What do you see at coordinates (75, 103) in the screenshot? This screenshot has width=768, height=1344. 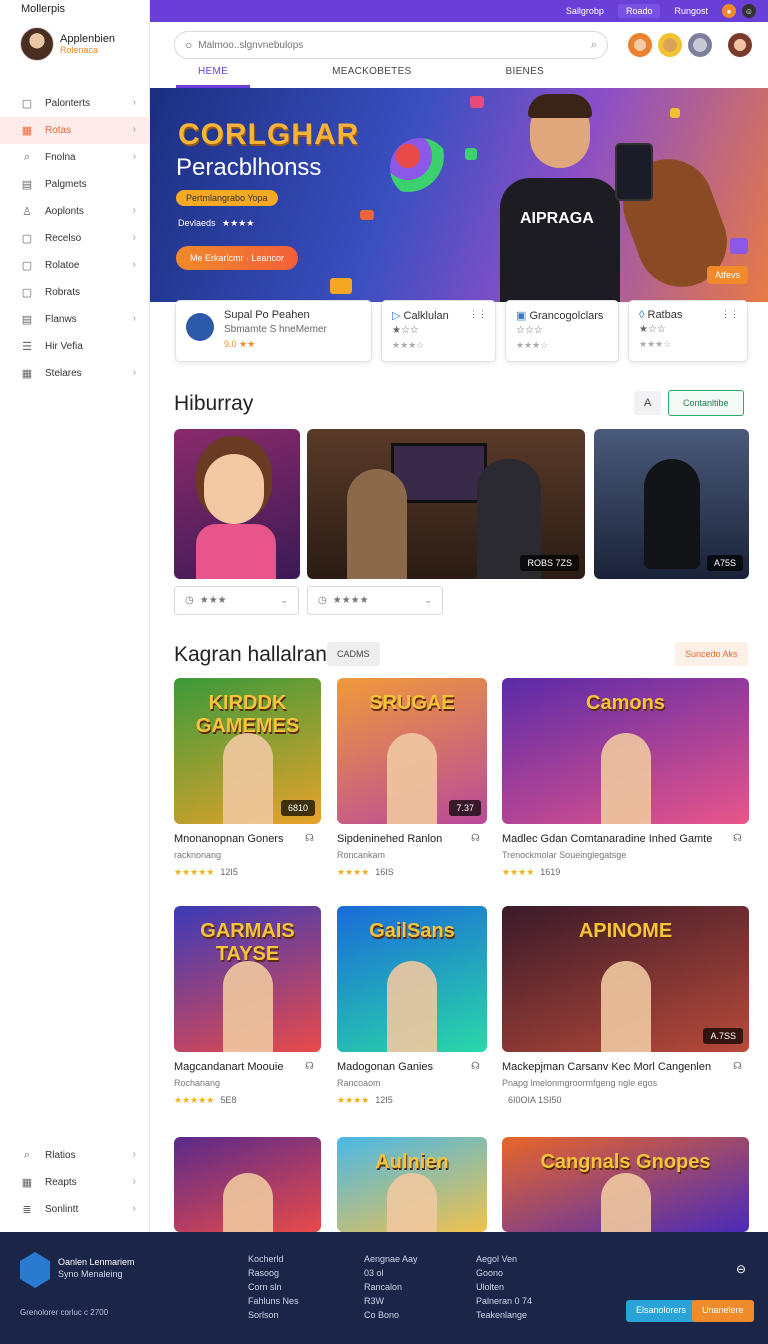 I see `sidebar-item: ▢ Palonterts ›` at bounding box center [75, 103].